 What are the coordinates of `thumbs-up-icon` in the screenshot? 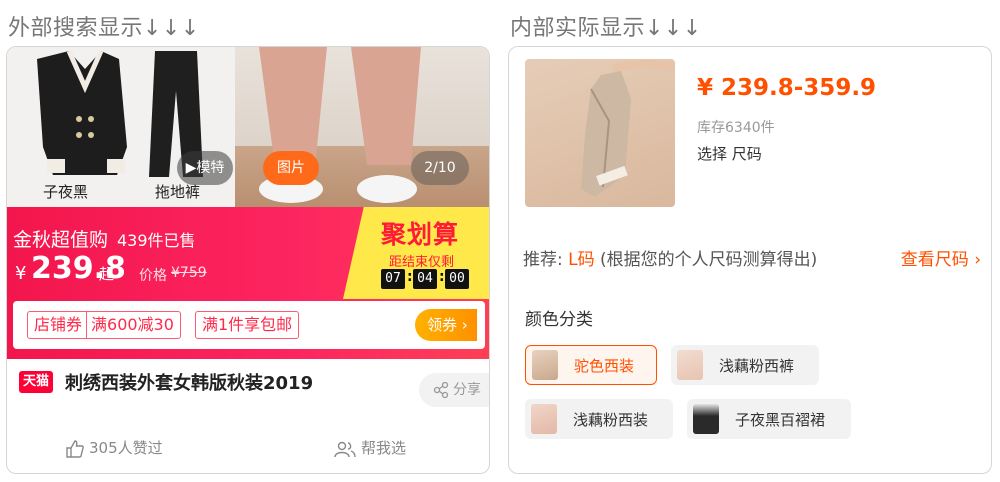 It's located at (75, 448).